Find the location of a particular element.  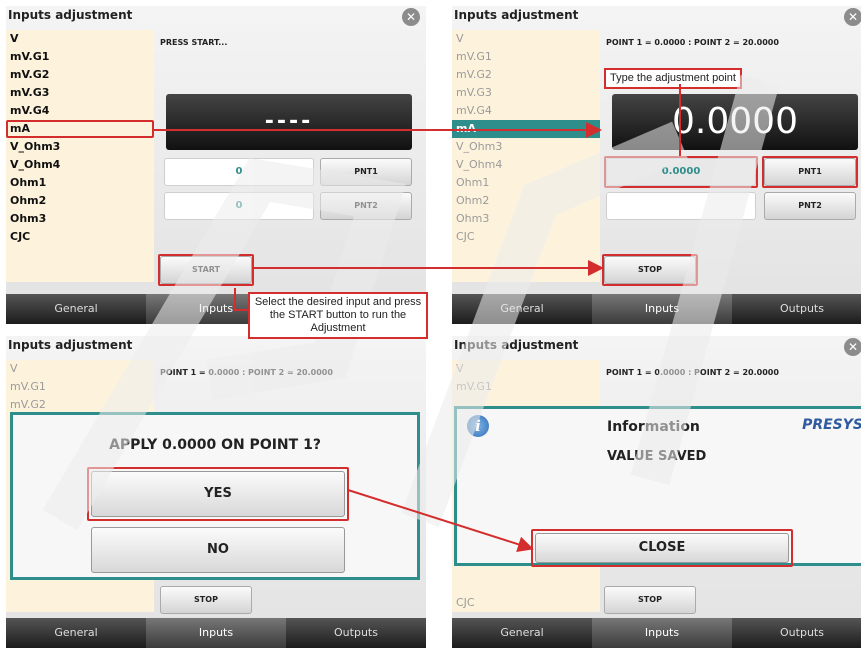

value-display: 0.0000 is located at coordinates (735, 122).